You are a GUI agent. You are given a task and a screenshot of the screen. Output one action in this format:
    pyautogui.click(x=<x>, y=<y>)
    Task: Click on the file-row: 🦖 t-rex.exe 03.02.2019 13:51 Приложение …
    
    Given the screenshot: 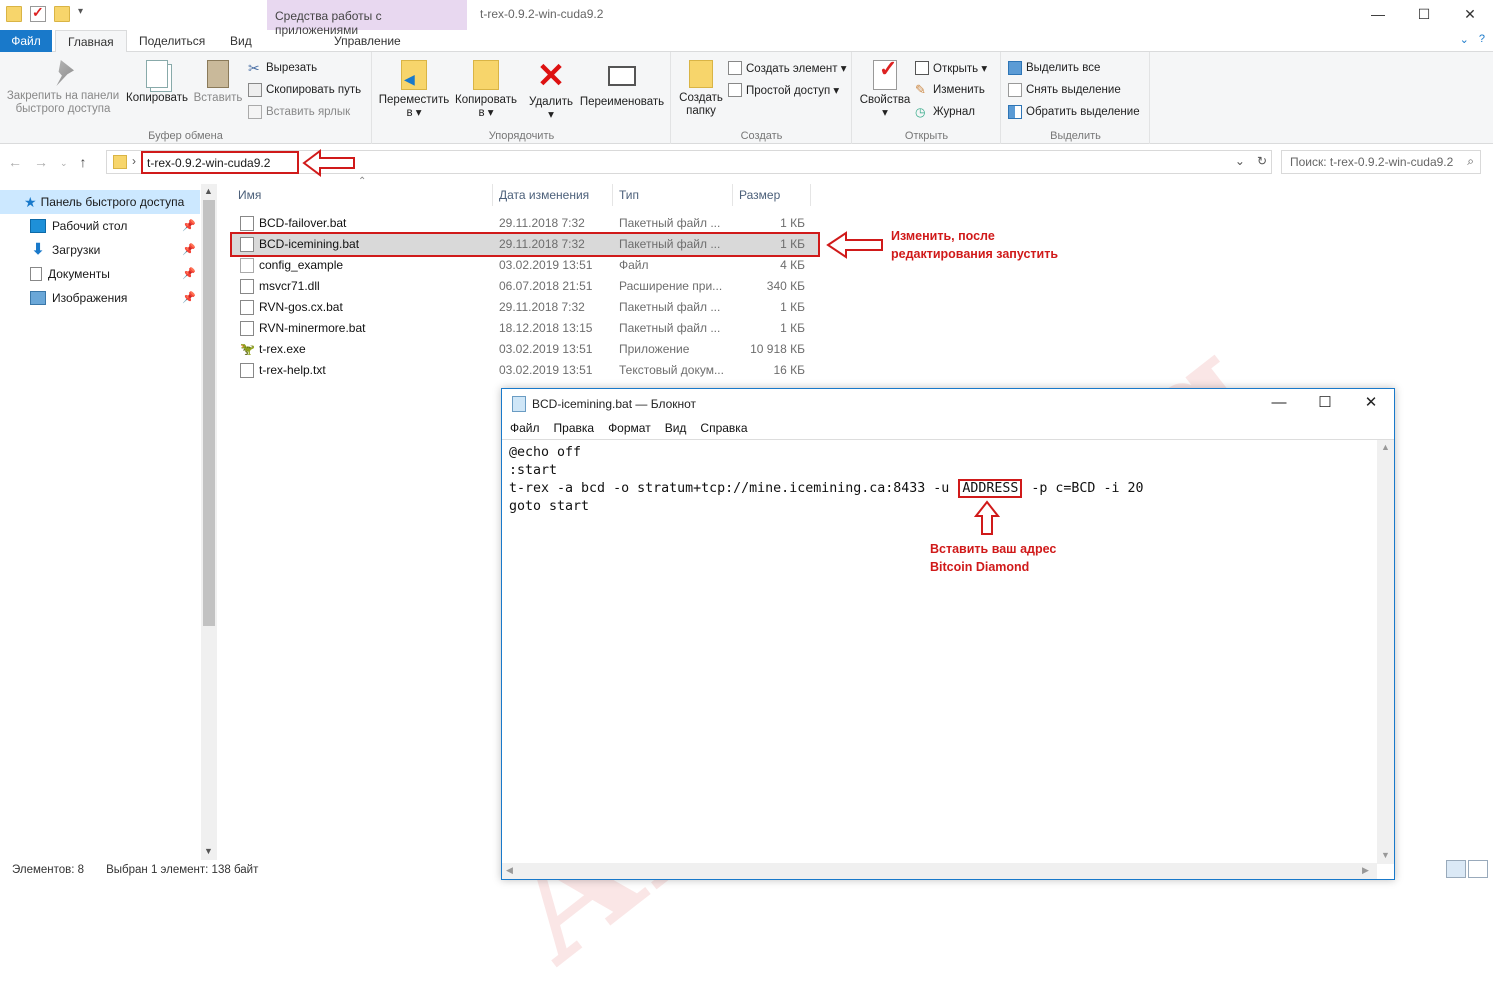 What is the action you would take?
    pyautogui.click(x=524, y=349)
    